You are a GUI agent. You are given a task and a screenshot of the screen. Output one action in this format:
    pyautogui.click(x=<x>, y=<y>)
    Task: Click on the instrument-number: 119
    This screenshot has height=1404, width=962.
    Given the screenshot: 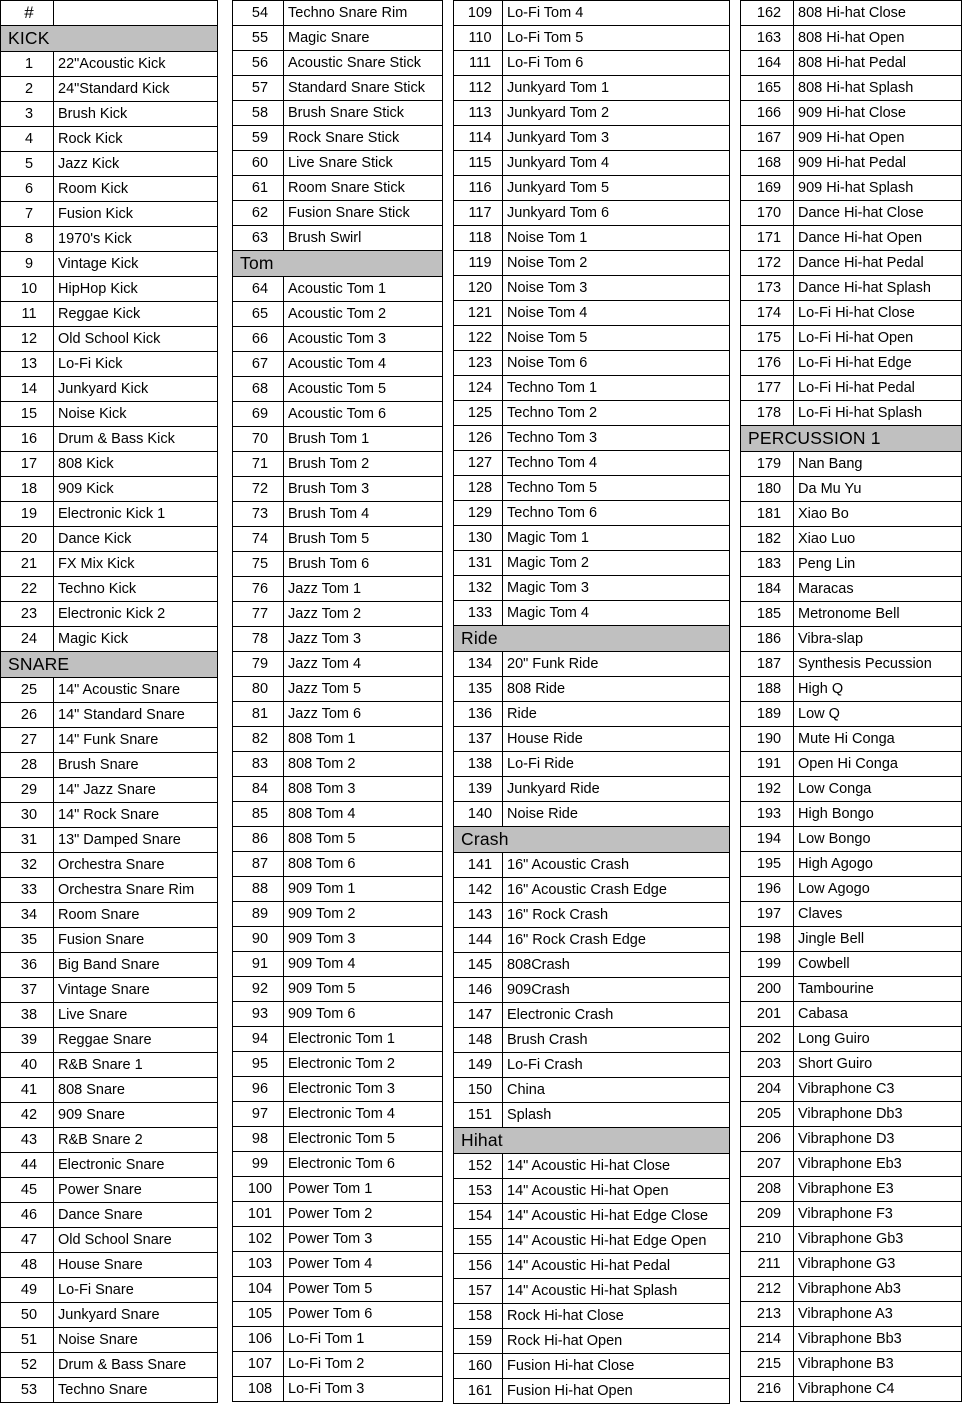 What is the action you would take?
    pyautogui.click(x=478, y=263)
    